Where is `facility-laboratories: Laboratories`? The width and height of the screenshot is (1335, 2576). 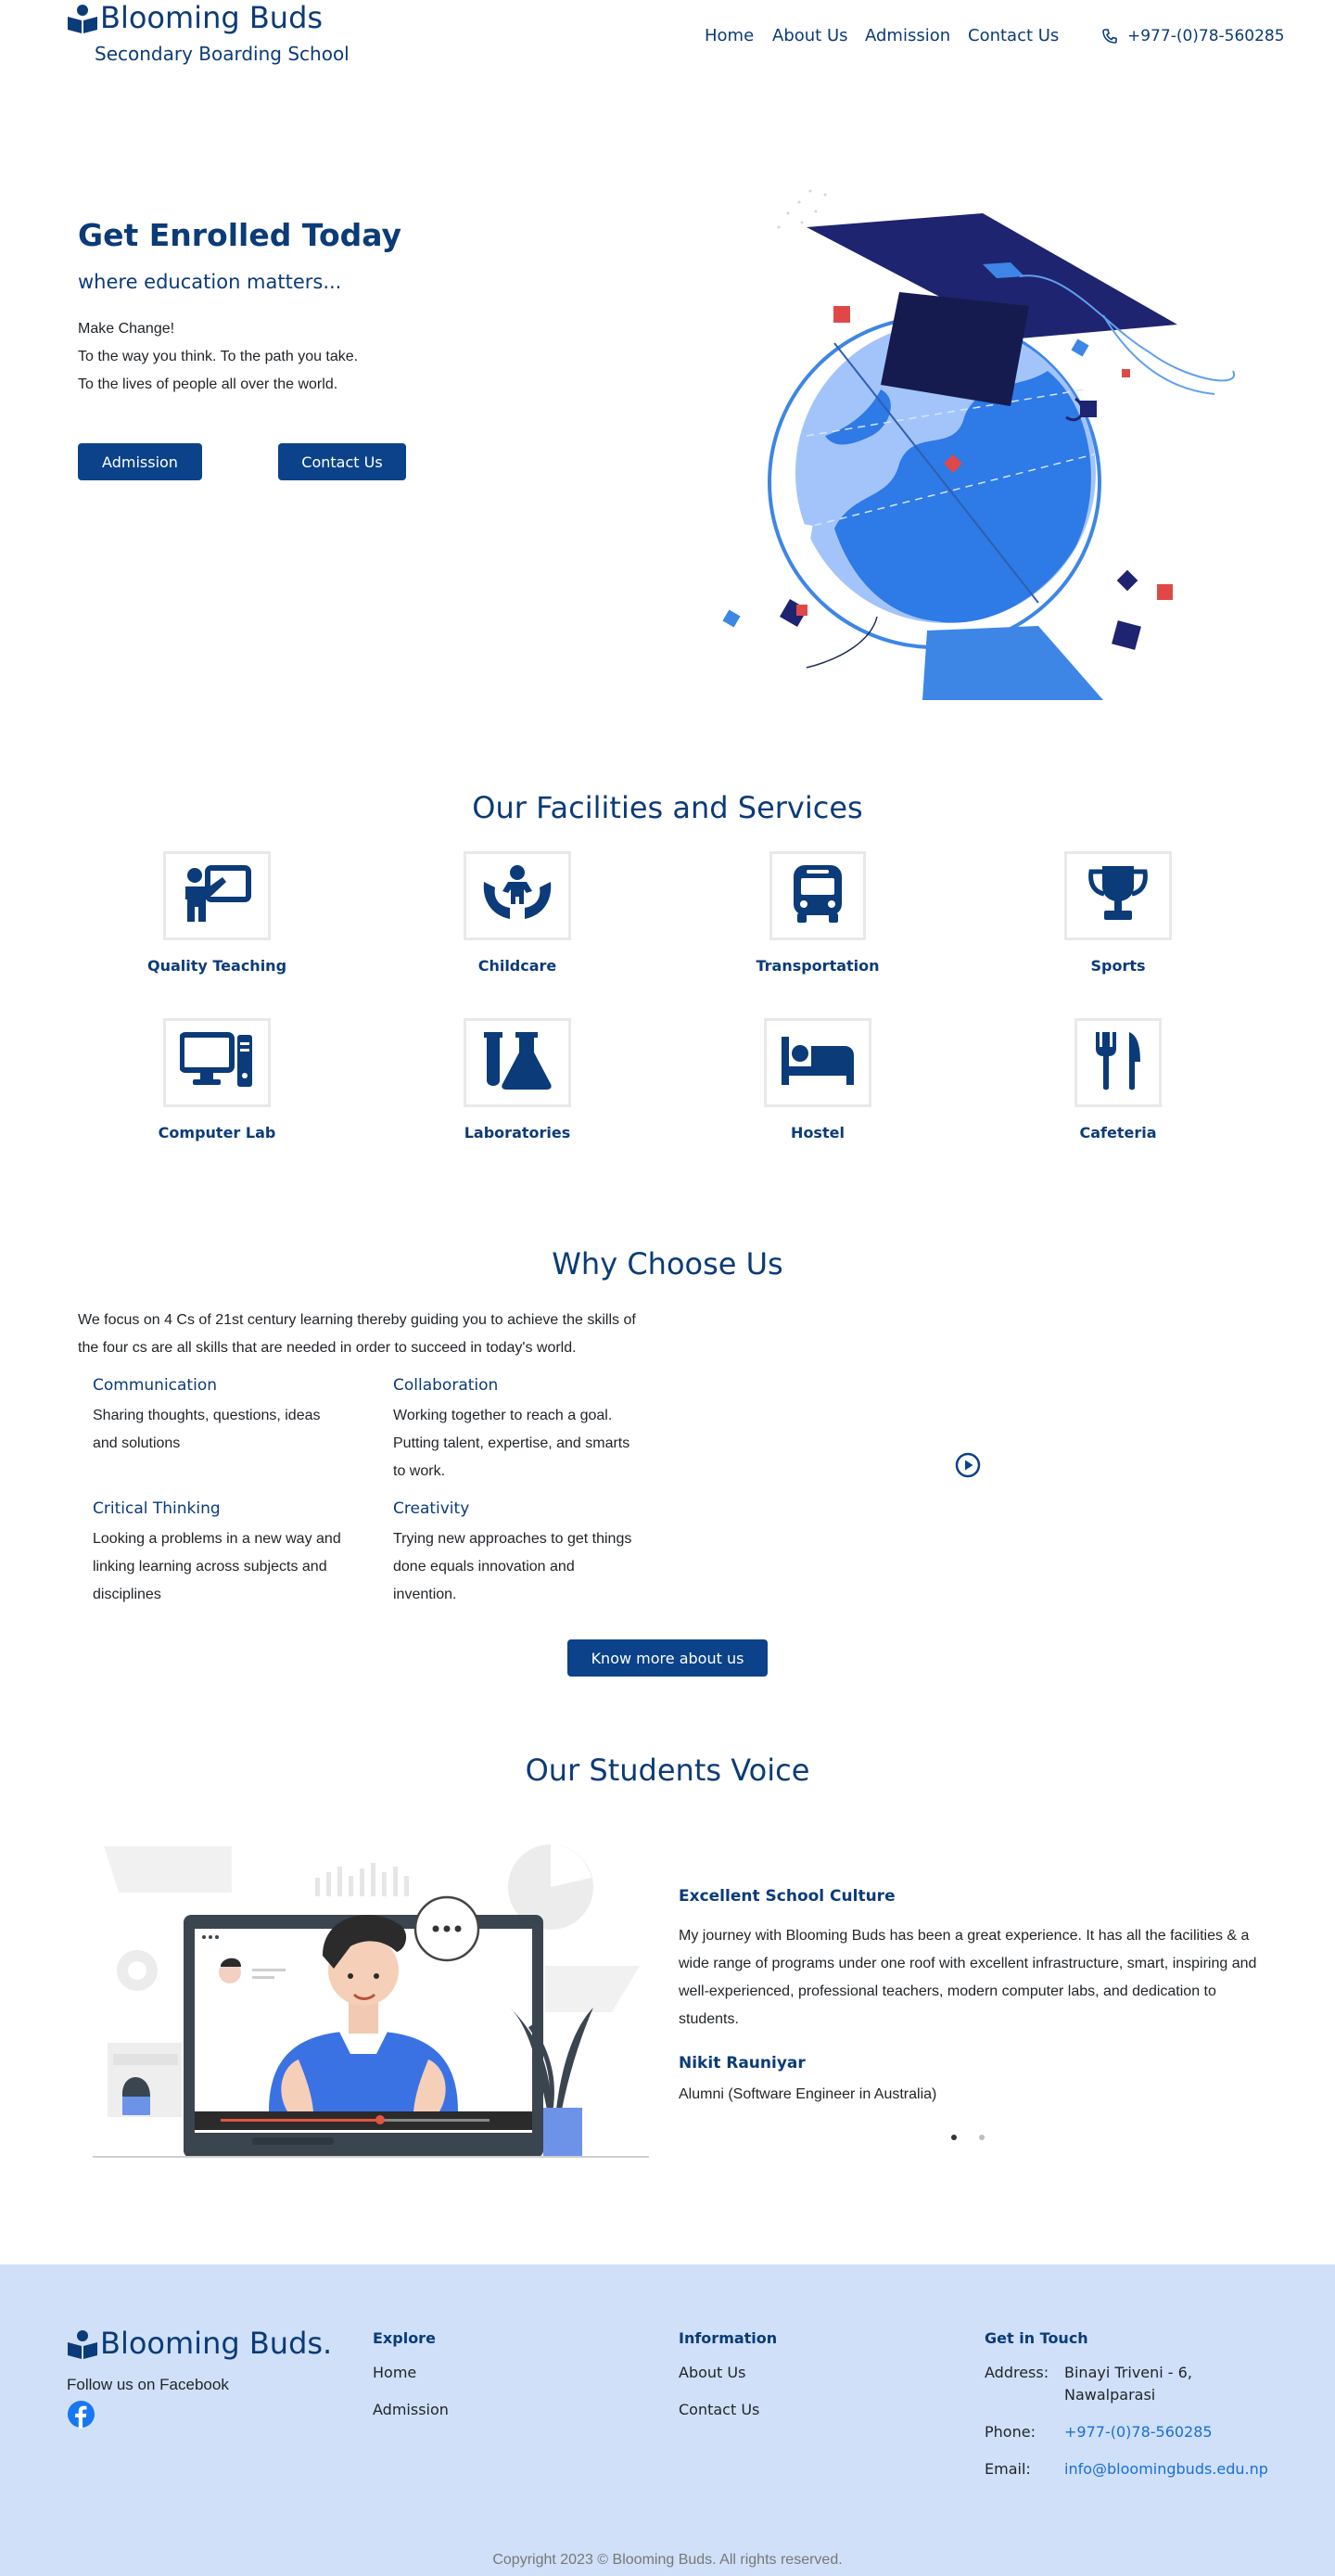 facility-laboratories: Laboratories is located at coordinates (517, 1079).